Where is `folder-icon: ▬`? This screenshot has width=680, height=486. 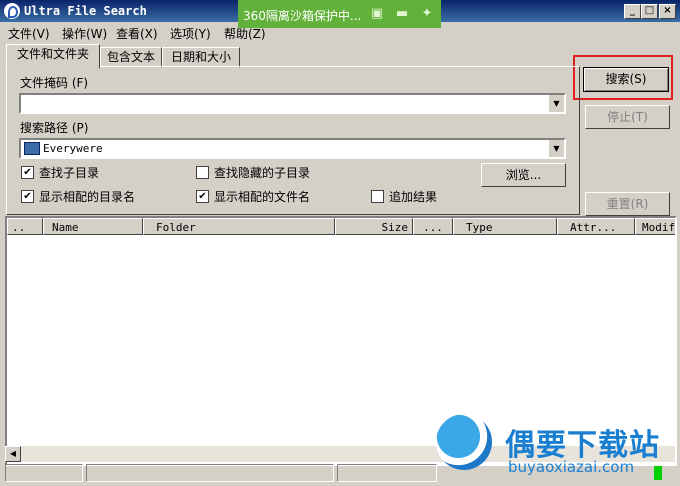 folder-icon: ▬ is located at coordinates (402, 14).